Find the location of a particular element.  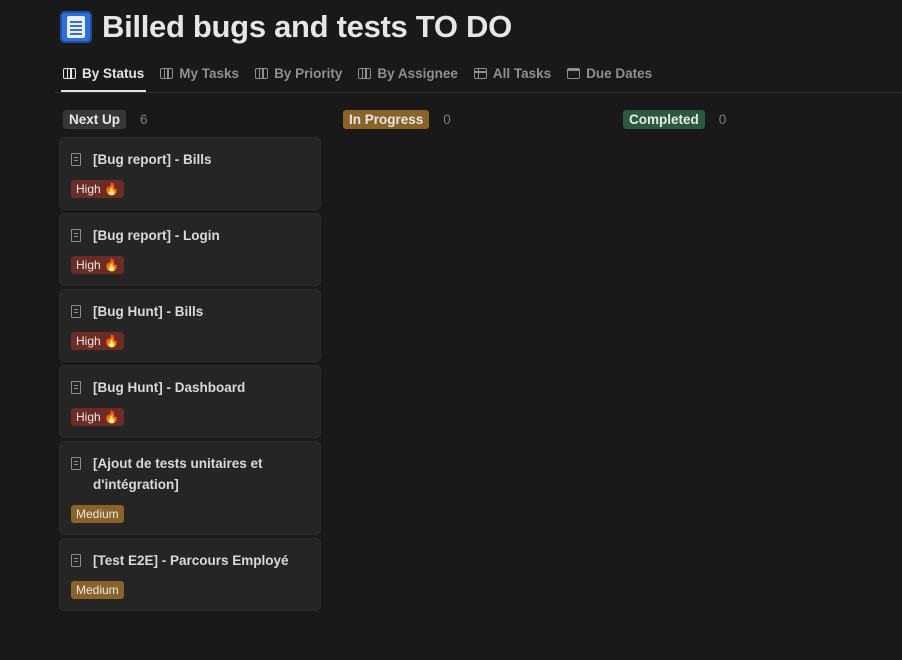

tab-by-priority: By Priority is located at coordinates (298, 73).